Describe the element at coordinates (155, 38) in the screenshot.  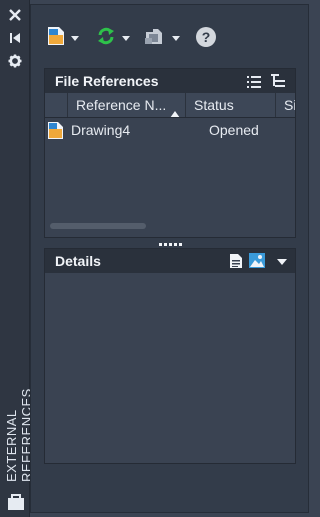
I see `change-path-icon` at that location.